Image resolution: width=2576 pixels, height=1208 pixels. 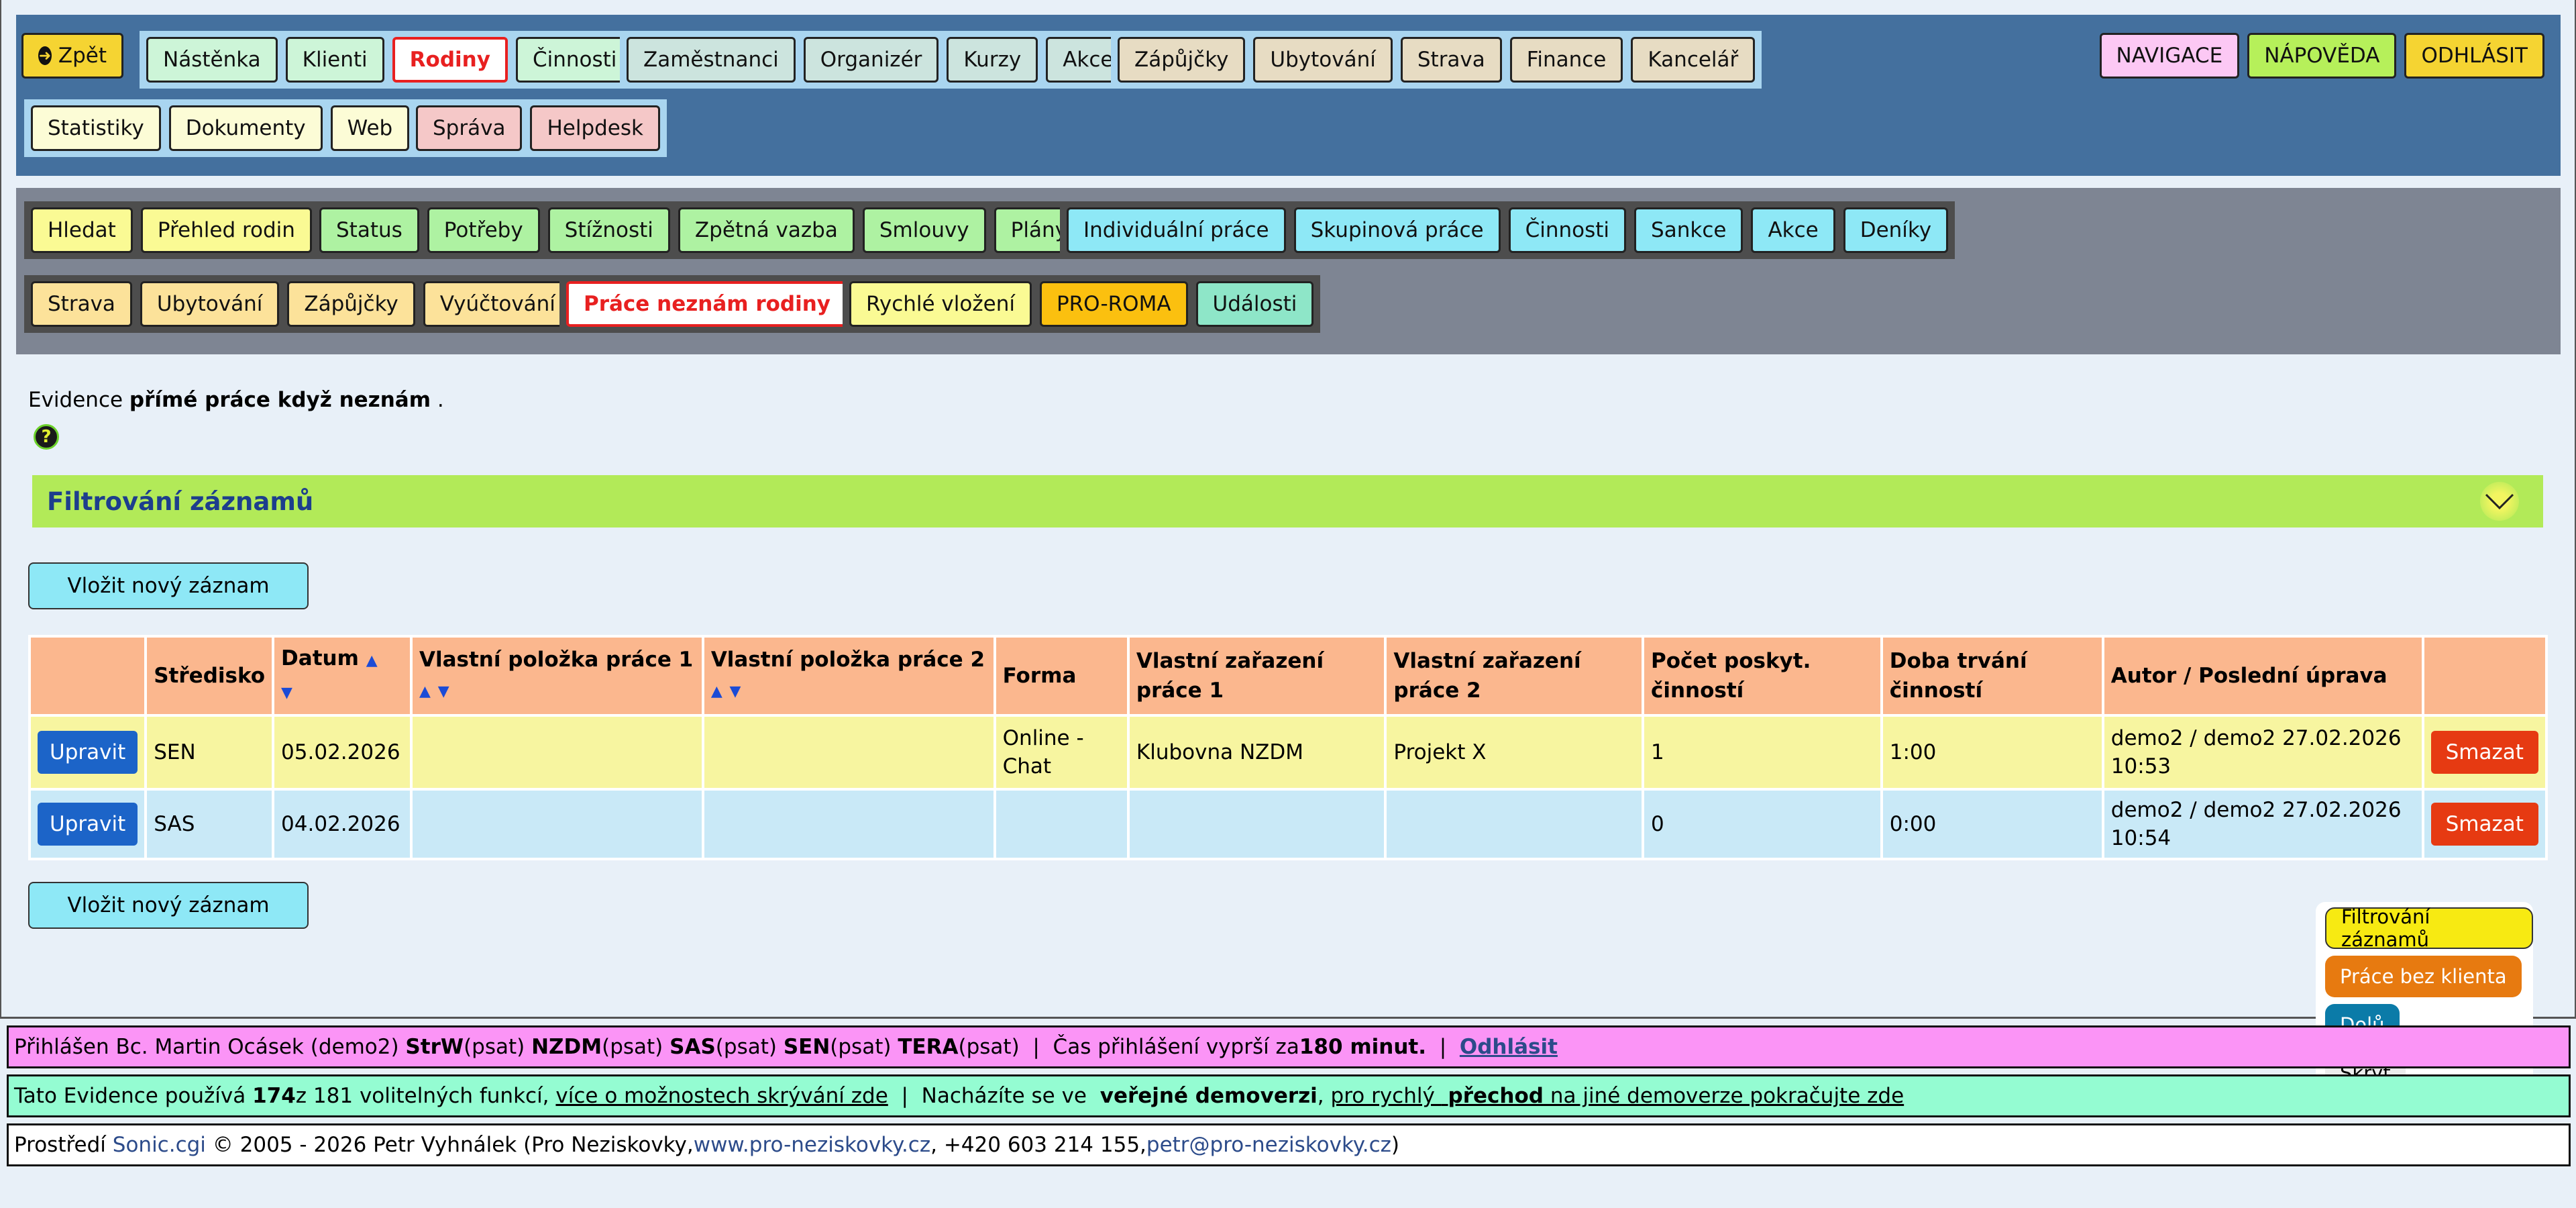 I want to click on nav-item-organizer: Organizér, so click(x=871, y=60).